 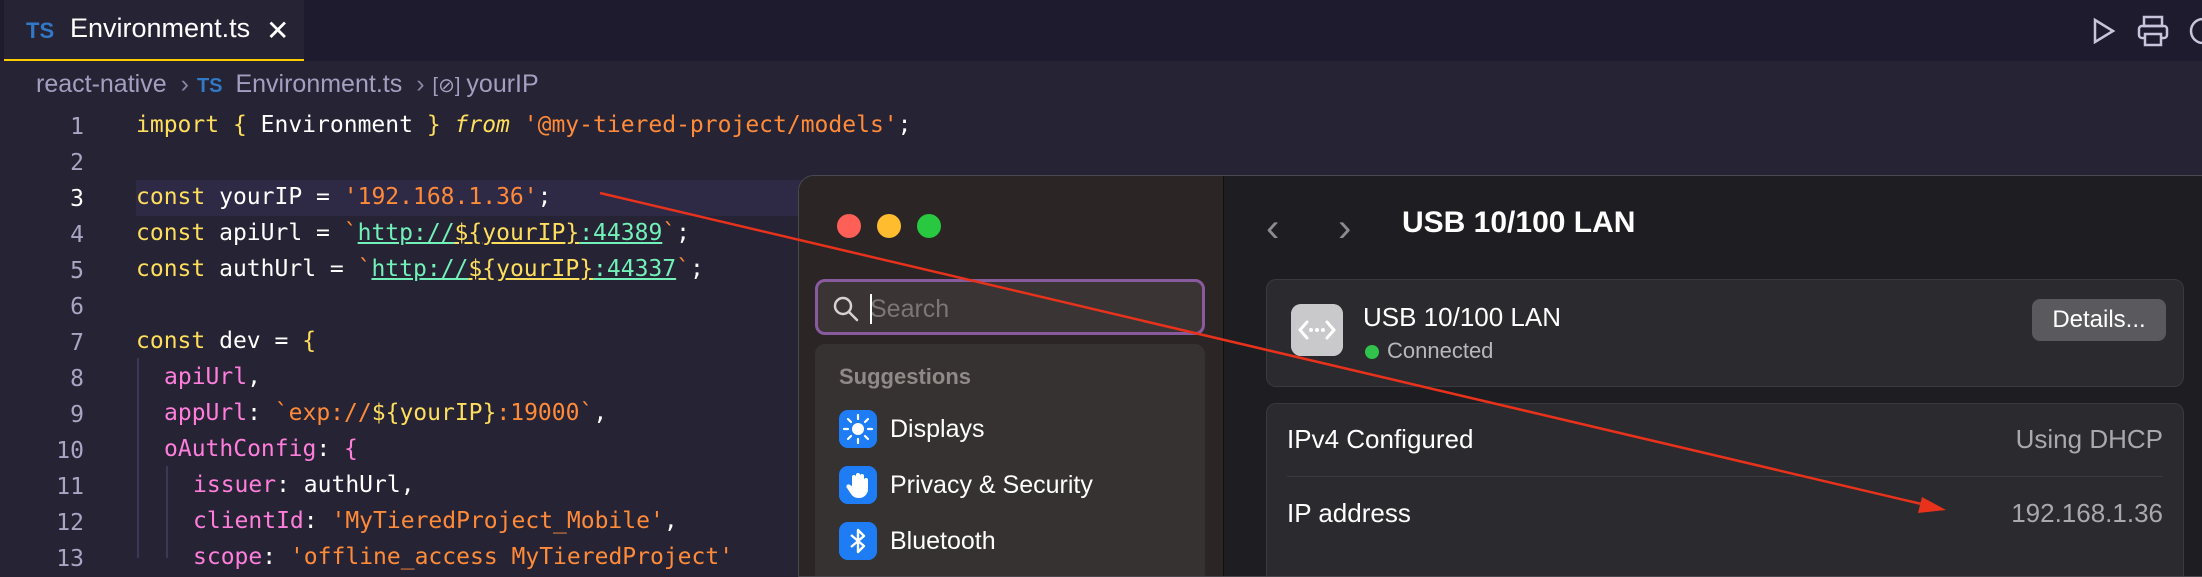 What do you see at coordinates (1349, 513) in the screenshot?
I see `info-key: IP address` at bounding box center [1349, 513].